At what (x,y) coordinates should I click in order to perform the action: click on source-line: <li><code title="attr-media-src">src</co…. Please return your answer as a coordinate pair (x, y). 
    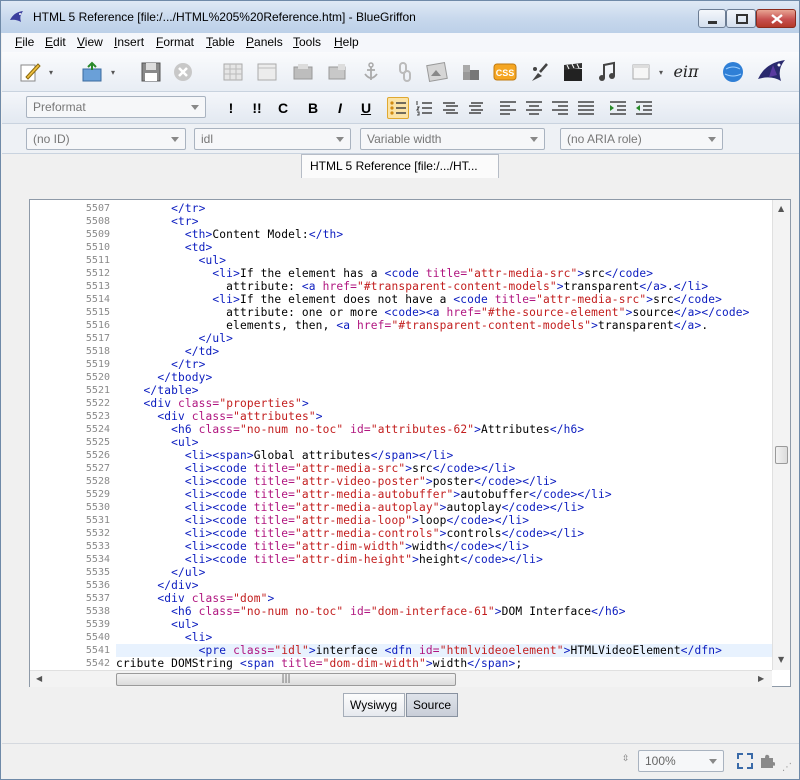
    Looking at the image, I should click on (444, 468).